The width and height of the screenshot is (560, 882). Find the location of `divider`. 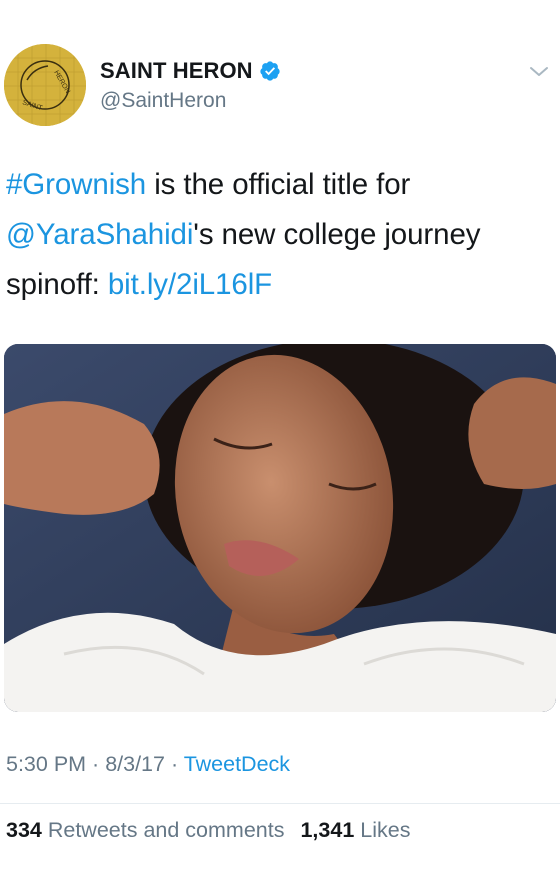

divider is located at coordinates (280, 803).